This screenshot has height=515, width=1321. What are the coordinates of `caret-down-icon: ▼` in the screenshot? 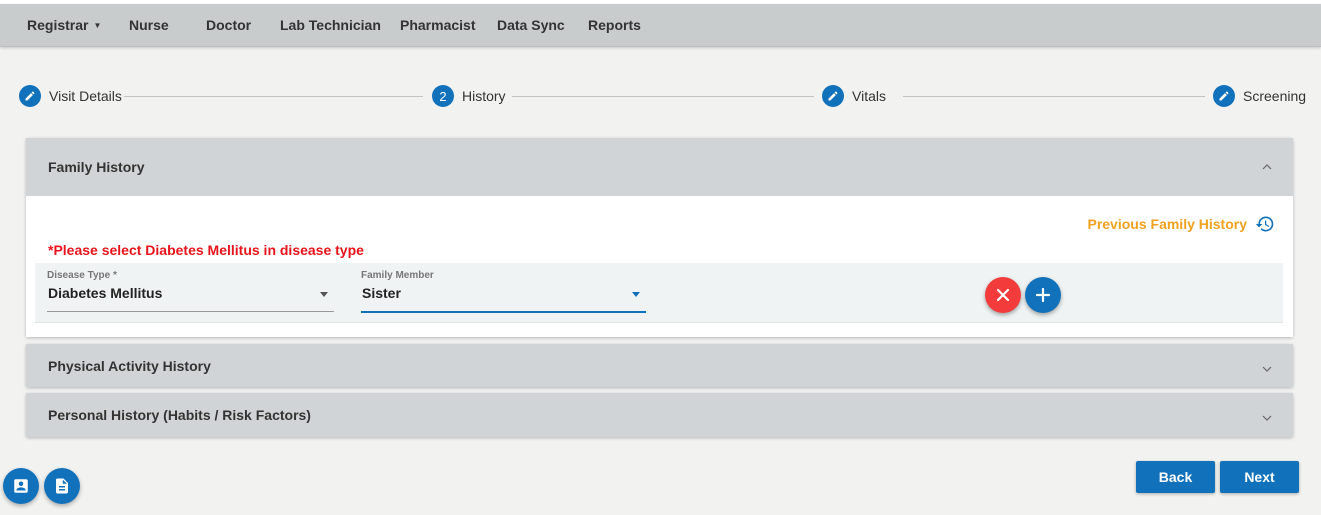 It's located at (97, 25).